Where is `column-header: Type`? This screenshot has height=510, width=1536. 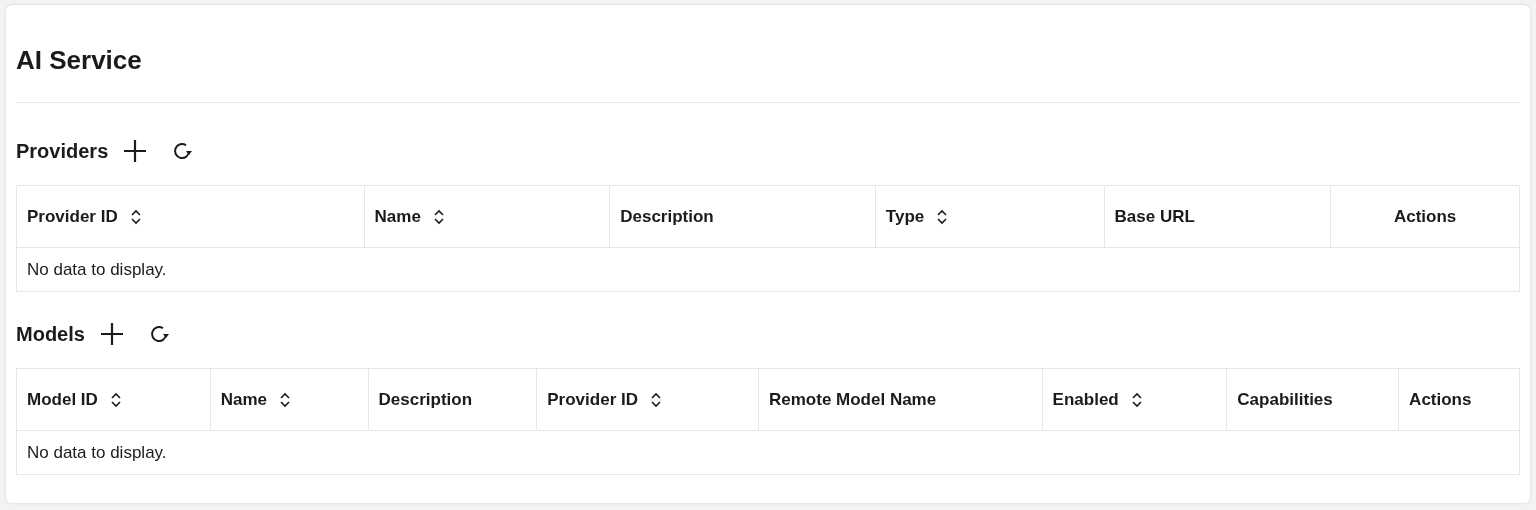
column-header: Type is located at coordinates (917, 216).